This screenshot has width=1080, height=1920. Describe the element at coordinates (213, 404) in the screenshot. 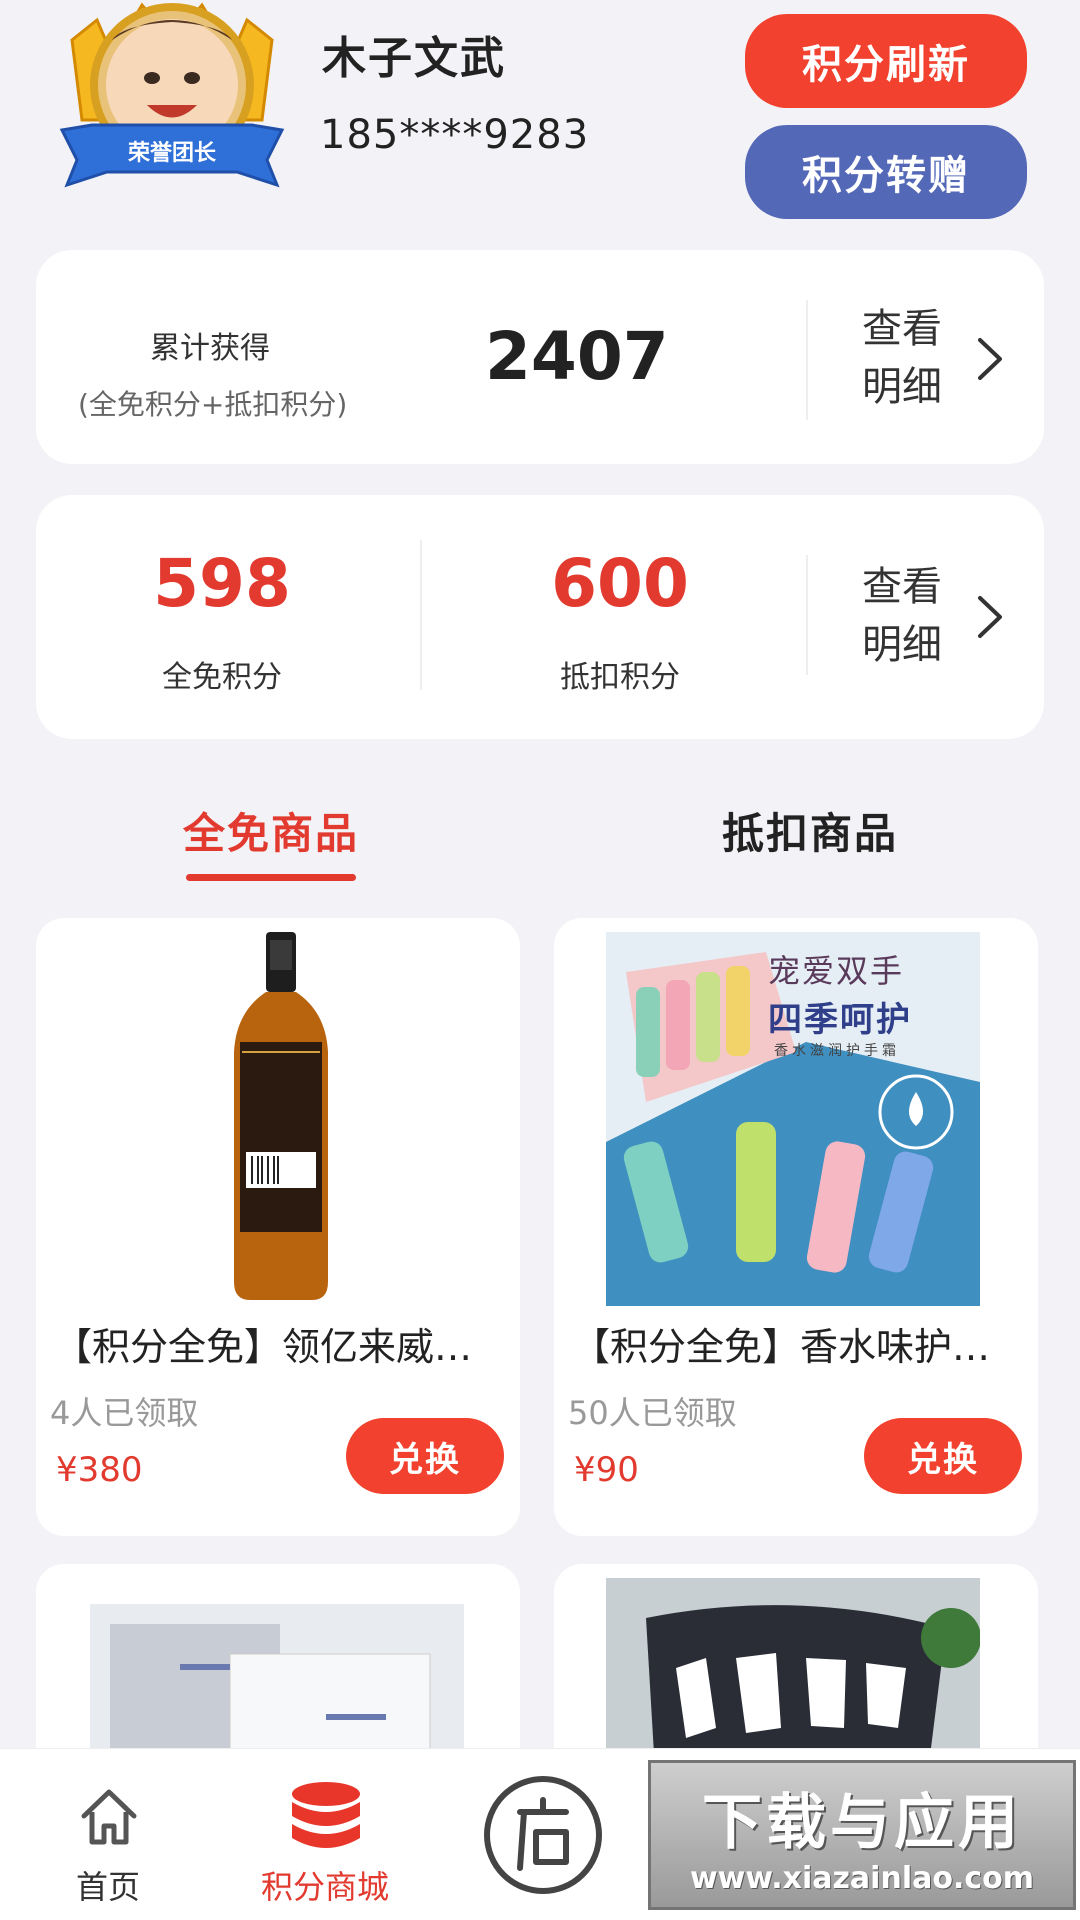

I see `cumulative-sub-label: (全免积分+抵扣积分)` at that location.